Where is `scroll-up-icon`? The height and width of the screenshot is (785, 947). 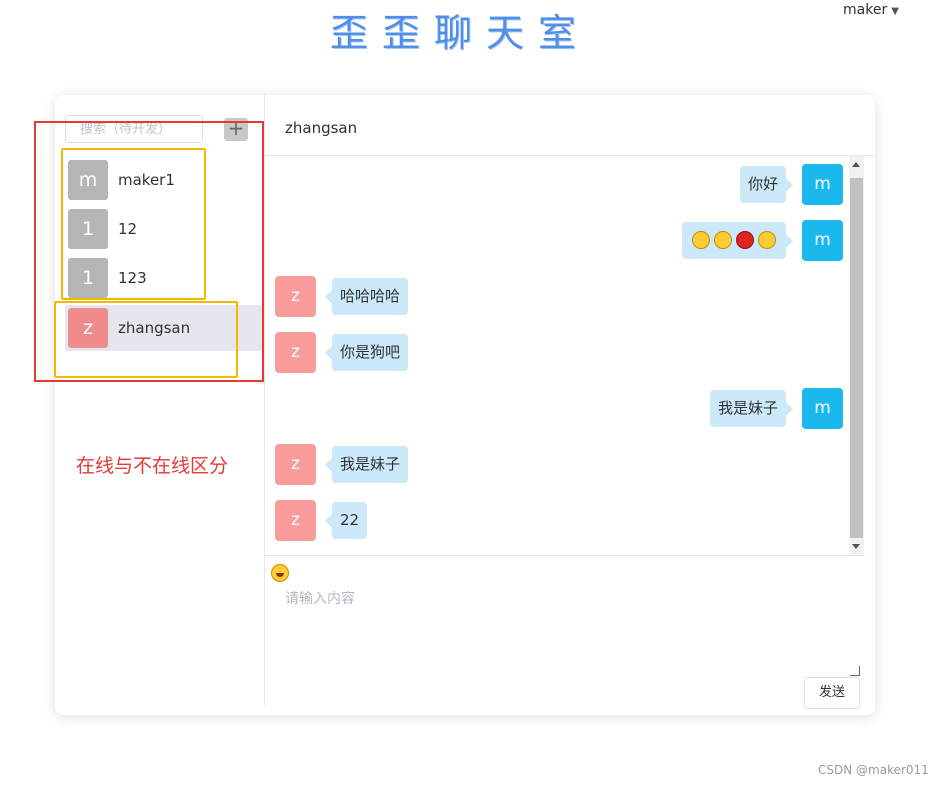 scroll-up-icon is located at coordinates (856, 164).